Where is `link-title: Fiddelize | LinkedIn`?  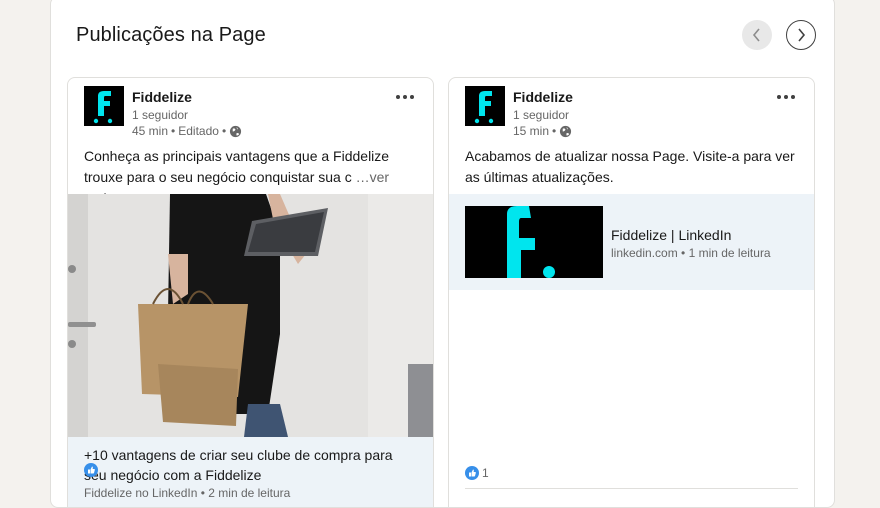 link-title: Fiddelize | LinkedIn is located at coordinates (671, 235).